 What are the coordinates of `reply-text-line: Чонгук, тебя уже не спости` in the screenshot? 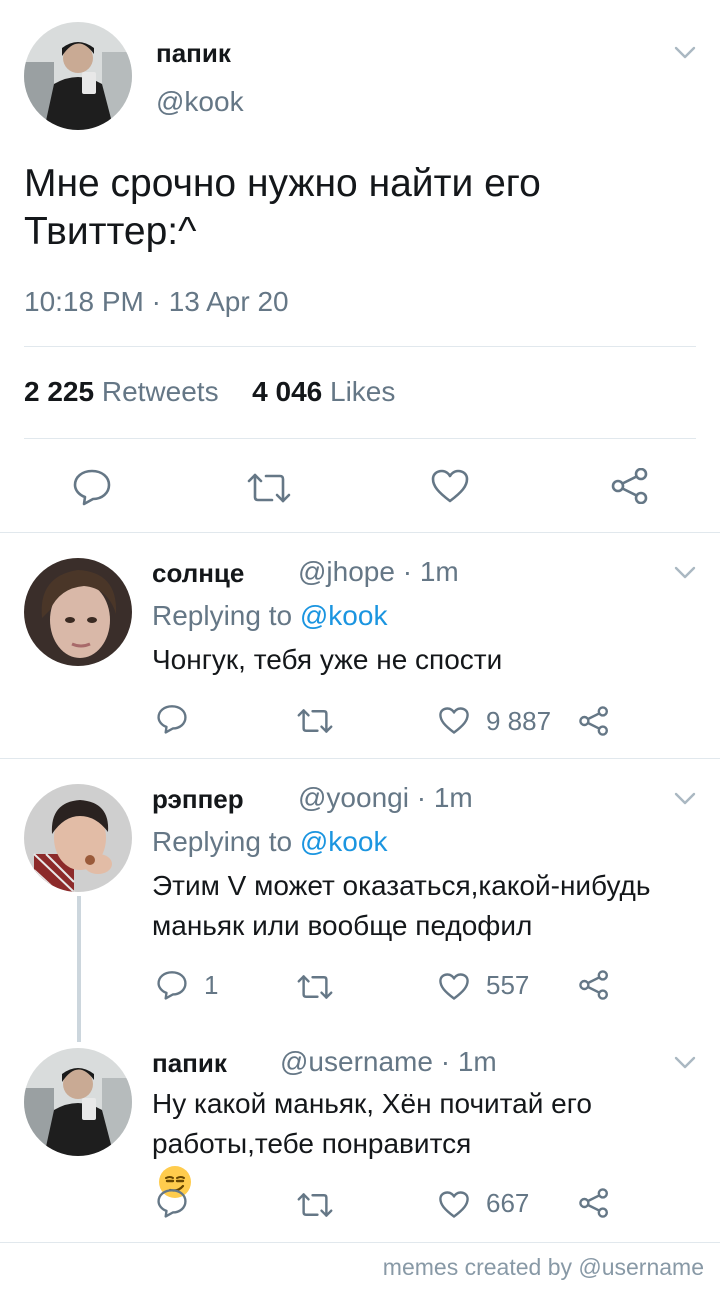 It's located at (327, 659).